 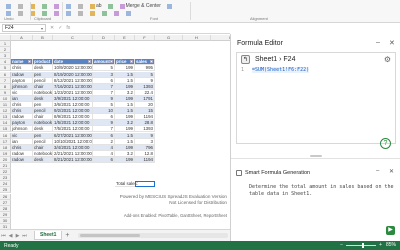 What do you see at coordinates (260, 43) in the screenshot?
I see `panel-title: Formula Editor` at bounding box center [260, 43].